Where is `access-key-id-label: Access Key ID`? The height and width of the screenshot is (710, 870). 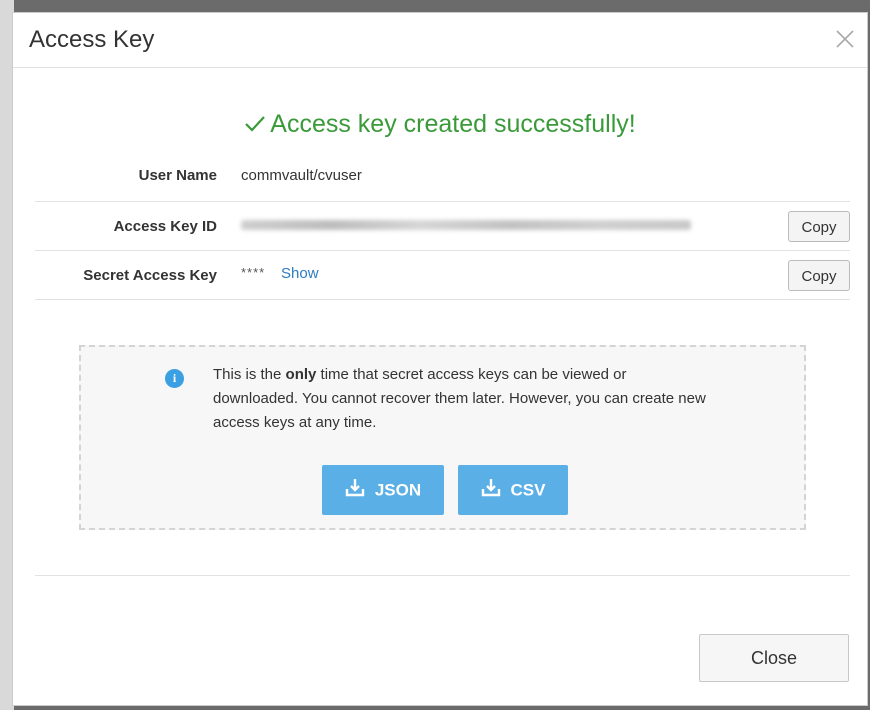
access-key-id-label: Access Key ID is located at coordinates (165, 226).